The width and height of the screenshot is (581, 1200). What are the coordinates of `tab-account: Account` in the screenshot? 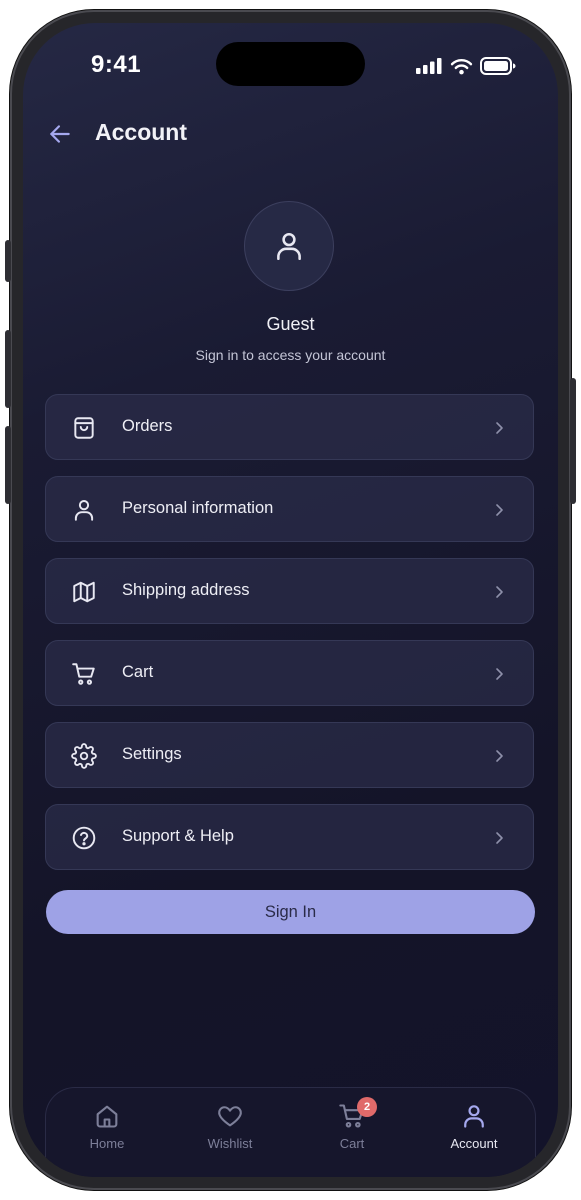 It's located at (474, 1132).